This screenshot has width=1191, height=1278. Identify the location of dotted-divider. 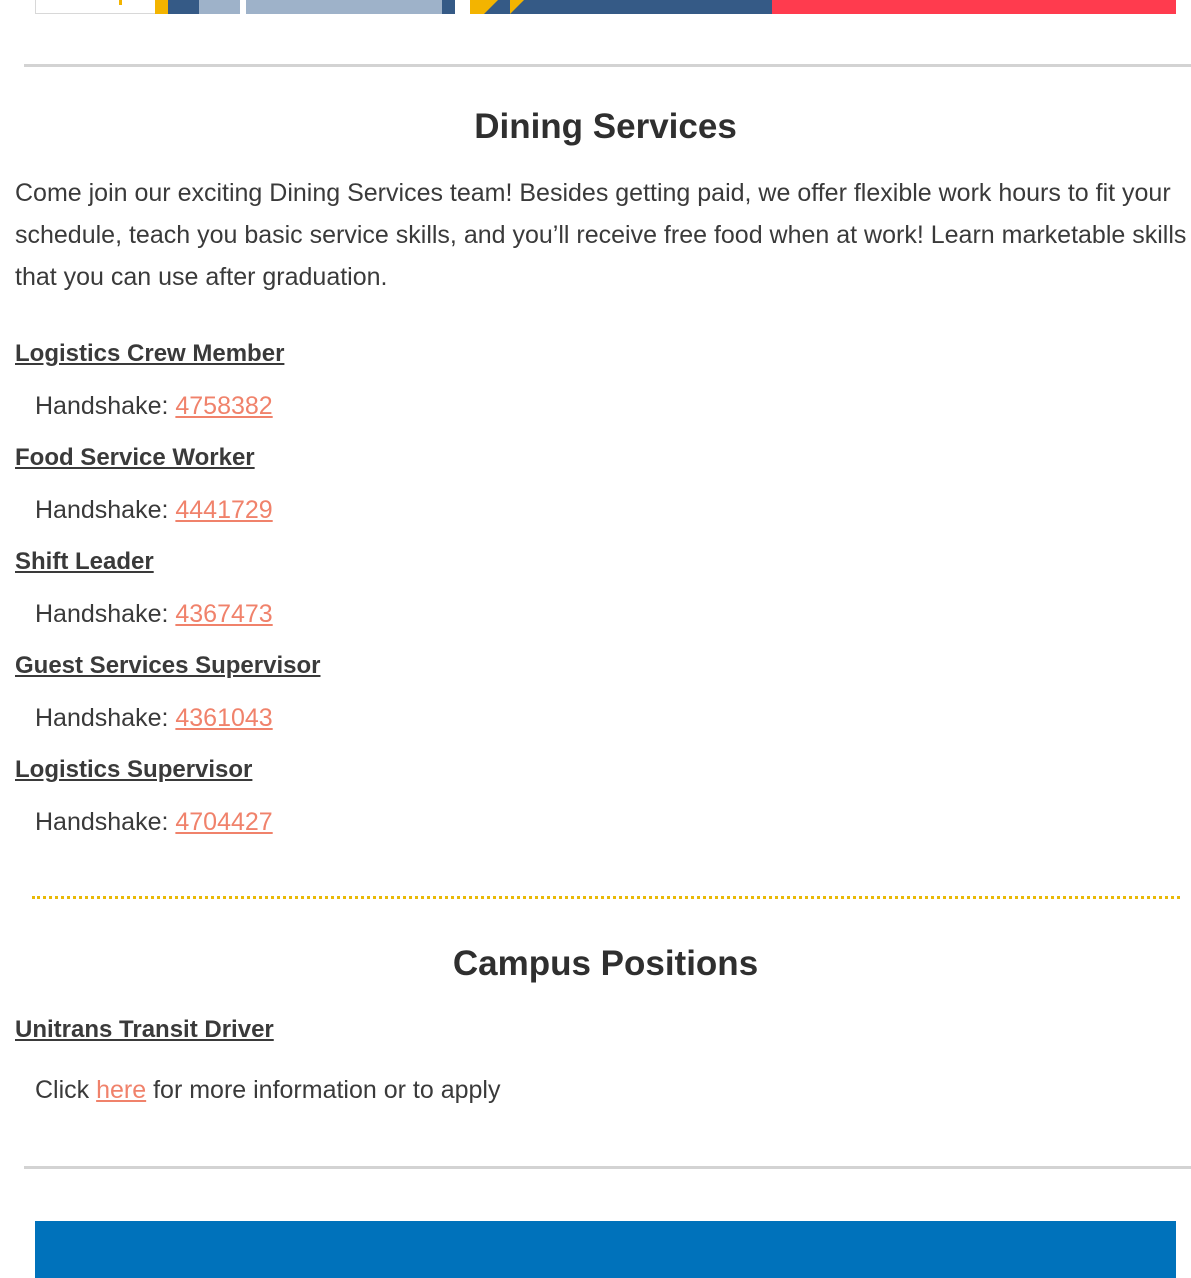
(606, 897).